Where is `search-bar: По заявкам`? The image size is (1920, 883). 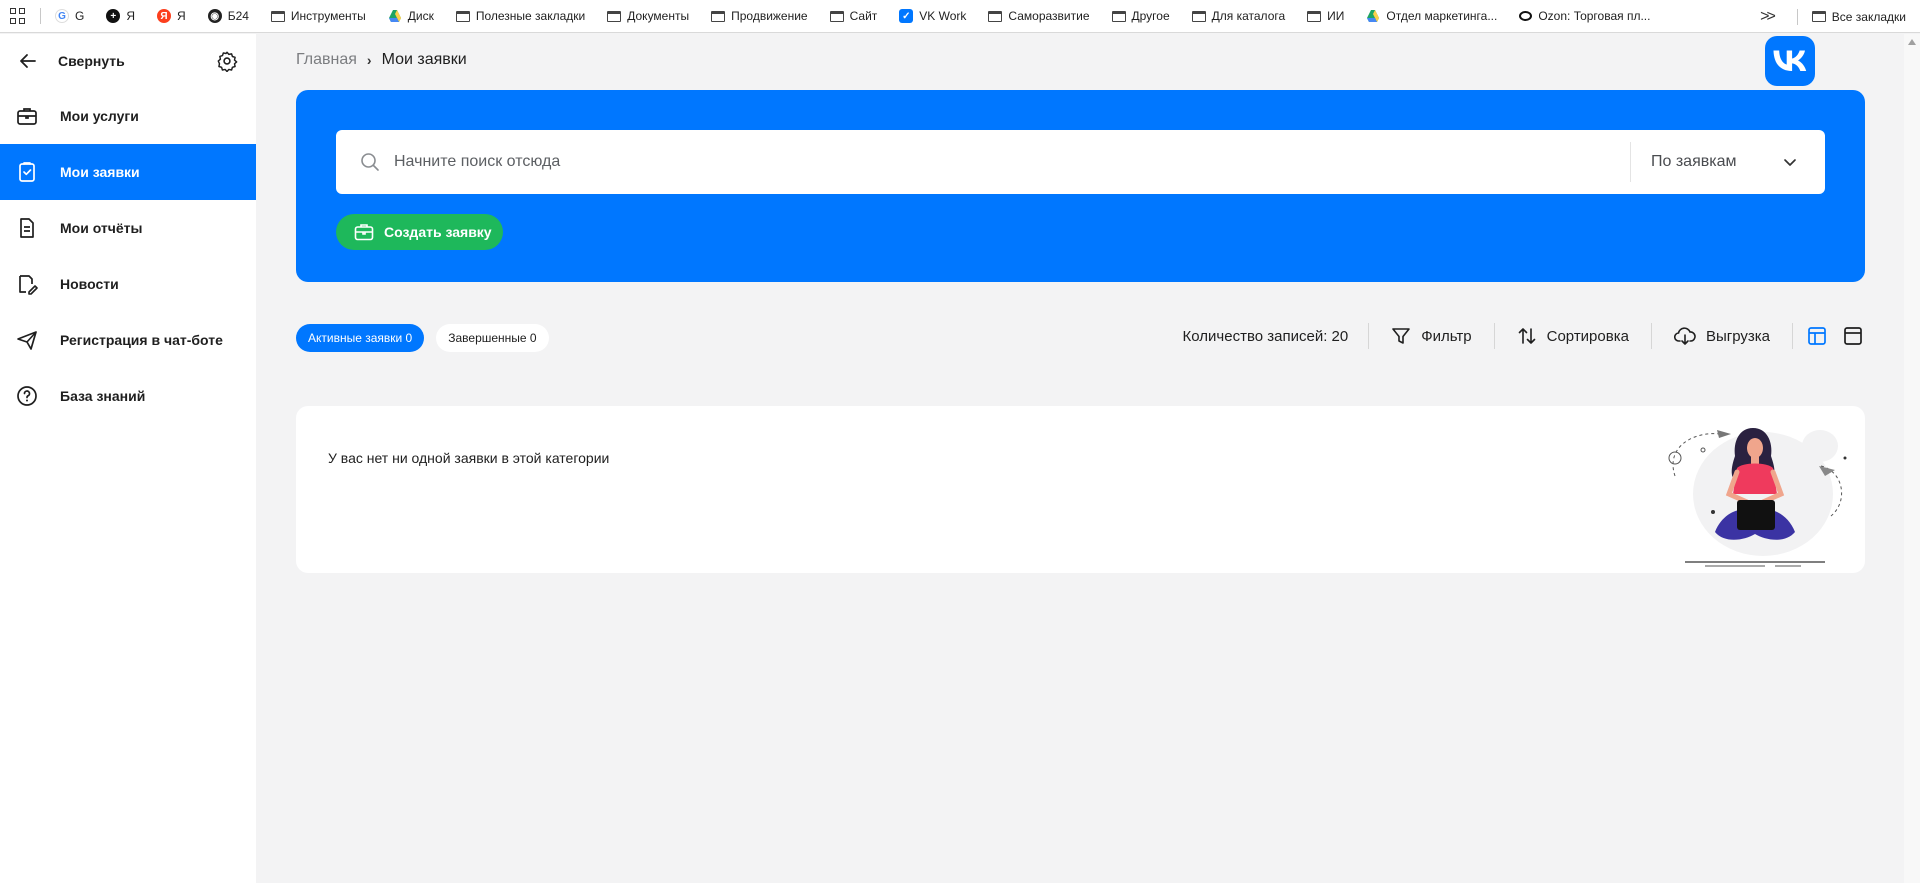 search-bar: По заявкам is located at coordinates (1080, 162).